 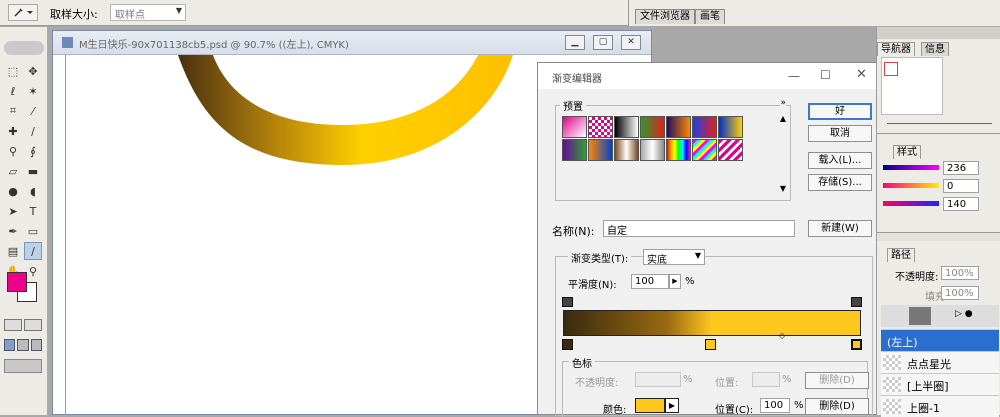 I want to click on channel-3-input: 140, so click(x=961, y=204).